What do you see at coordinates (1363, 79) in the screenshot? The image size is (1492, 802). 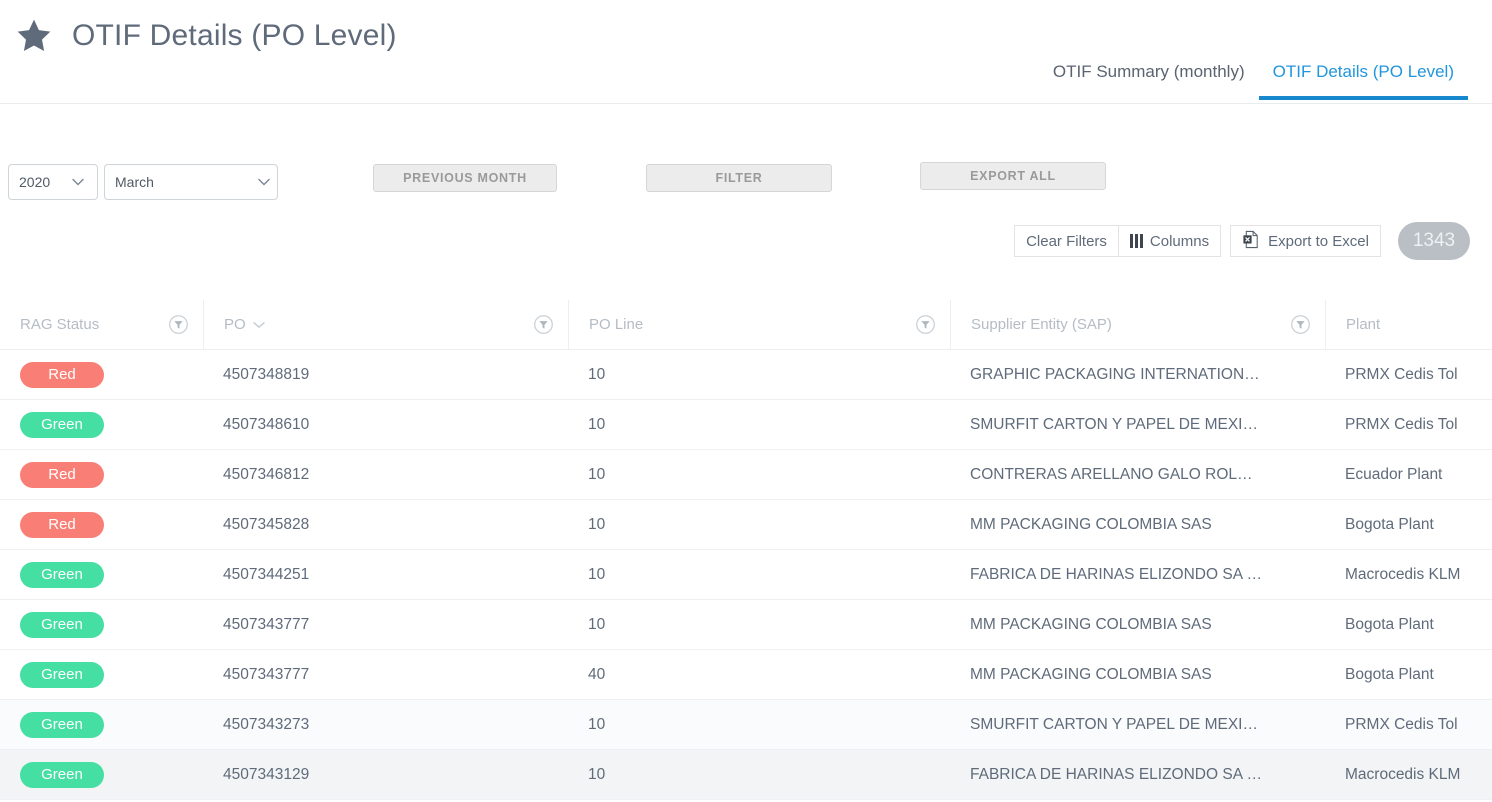 I see `tab-otif-details: OTIF Details (PO Level)` at bounding box center [1363, 79].